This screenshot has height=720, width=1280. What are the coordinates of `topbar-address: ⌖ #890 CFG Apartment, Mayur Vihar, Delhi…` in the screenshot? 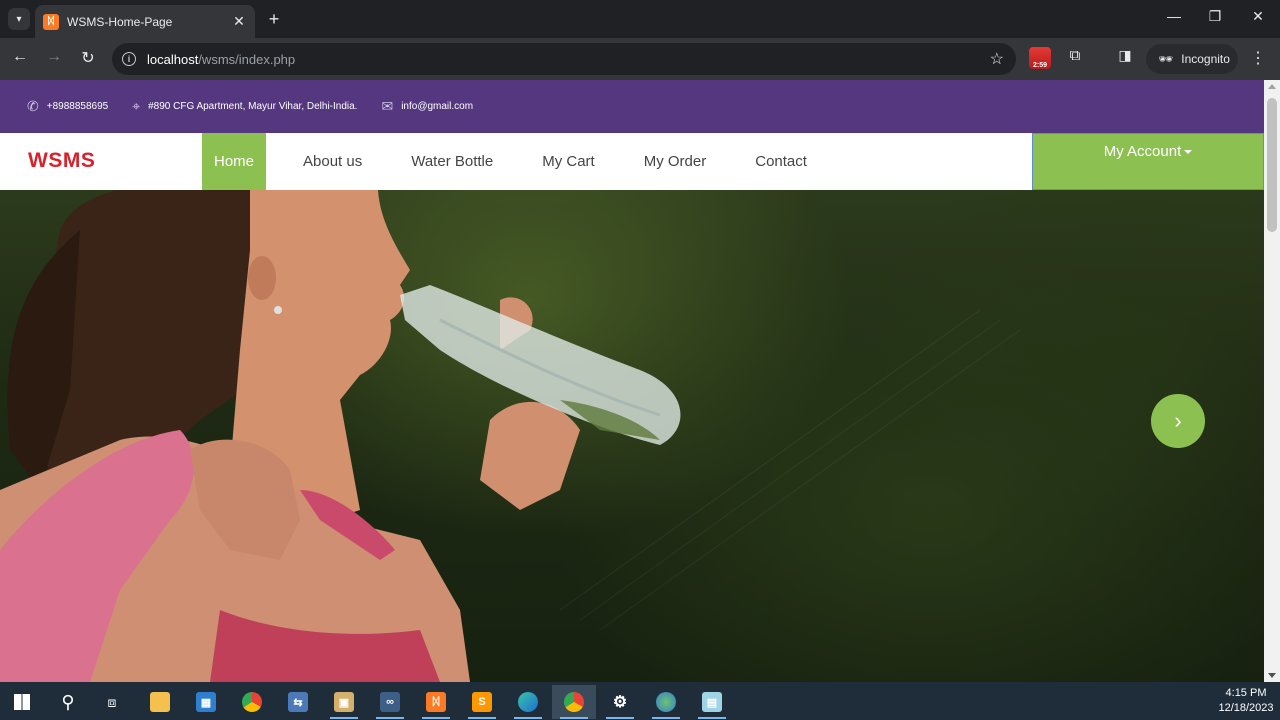 It's located at (244, 106).